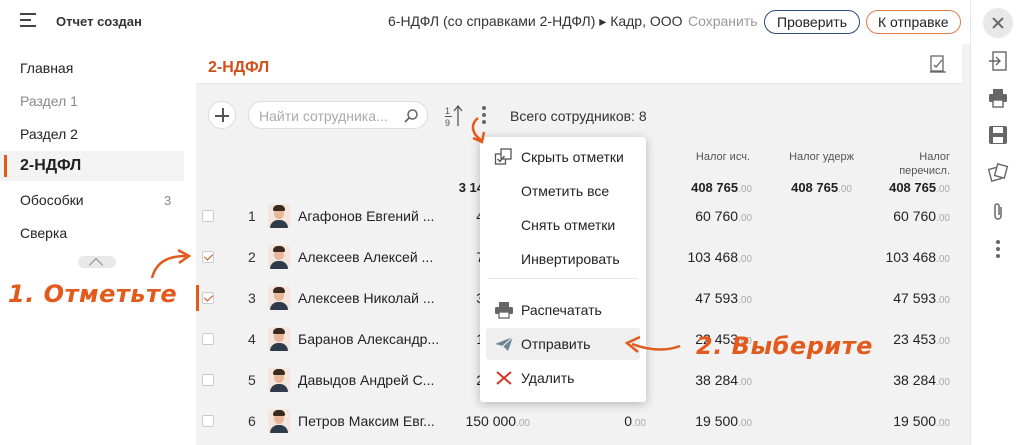 The image size is (1024, 445). I want to click on menu-item-invert: Инвертировать, so click(563, 259).